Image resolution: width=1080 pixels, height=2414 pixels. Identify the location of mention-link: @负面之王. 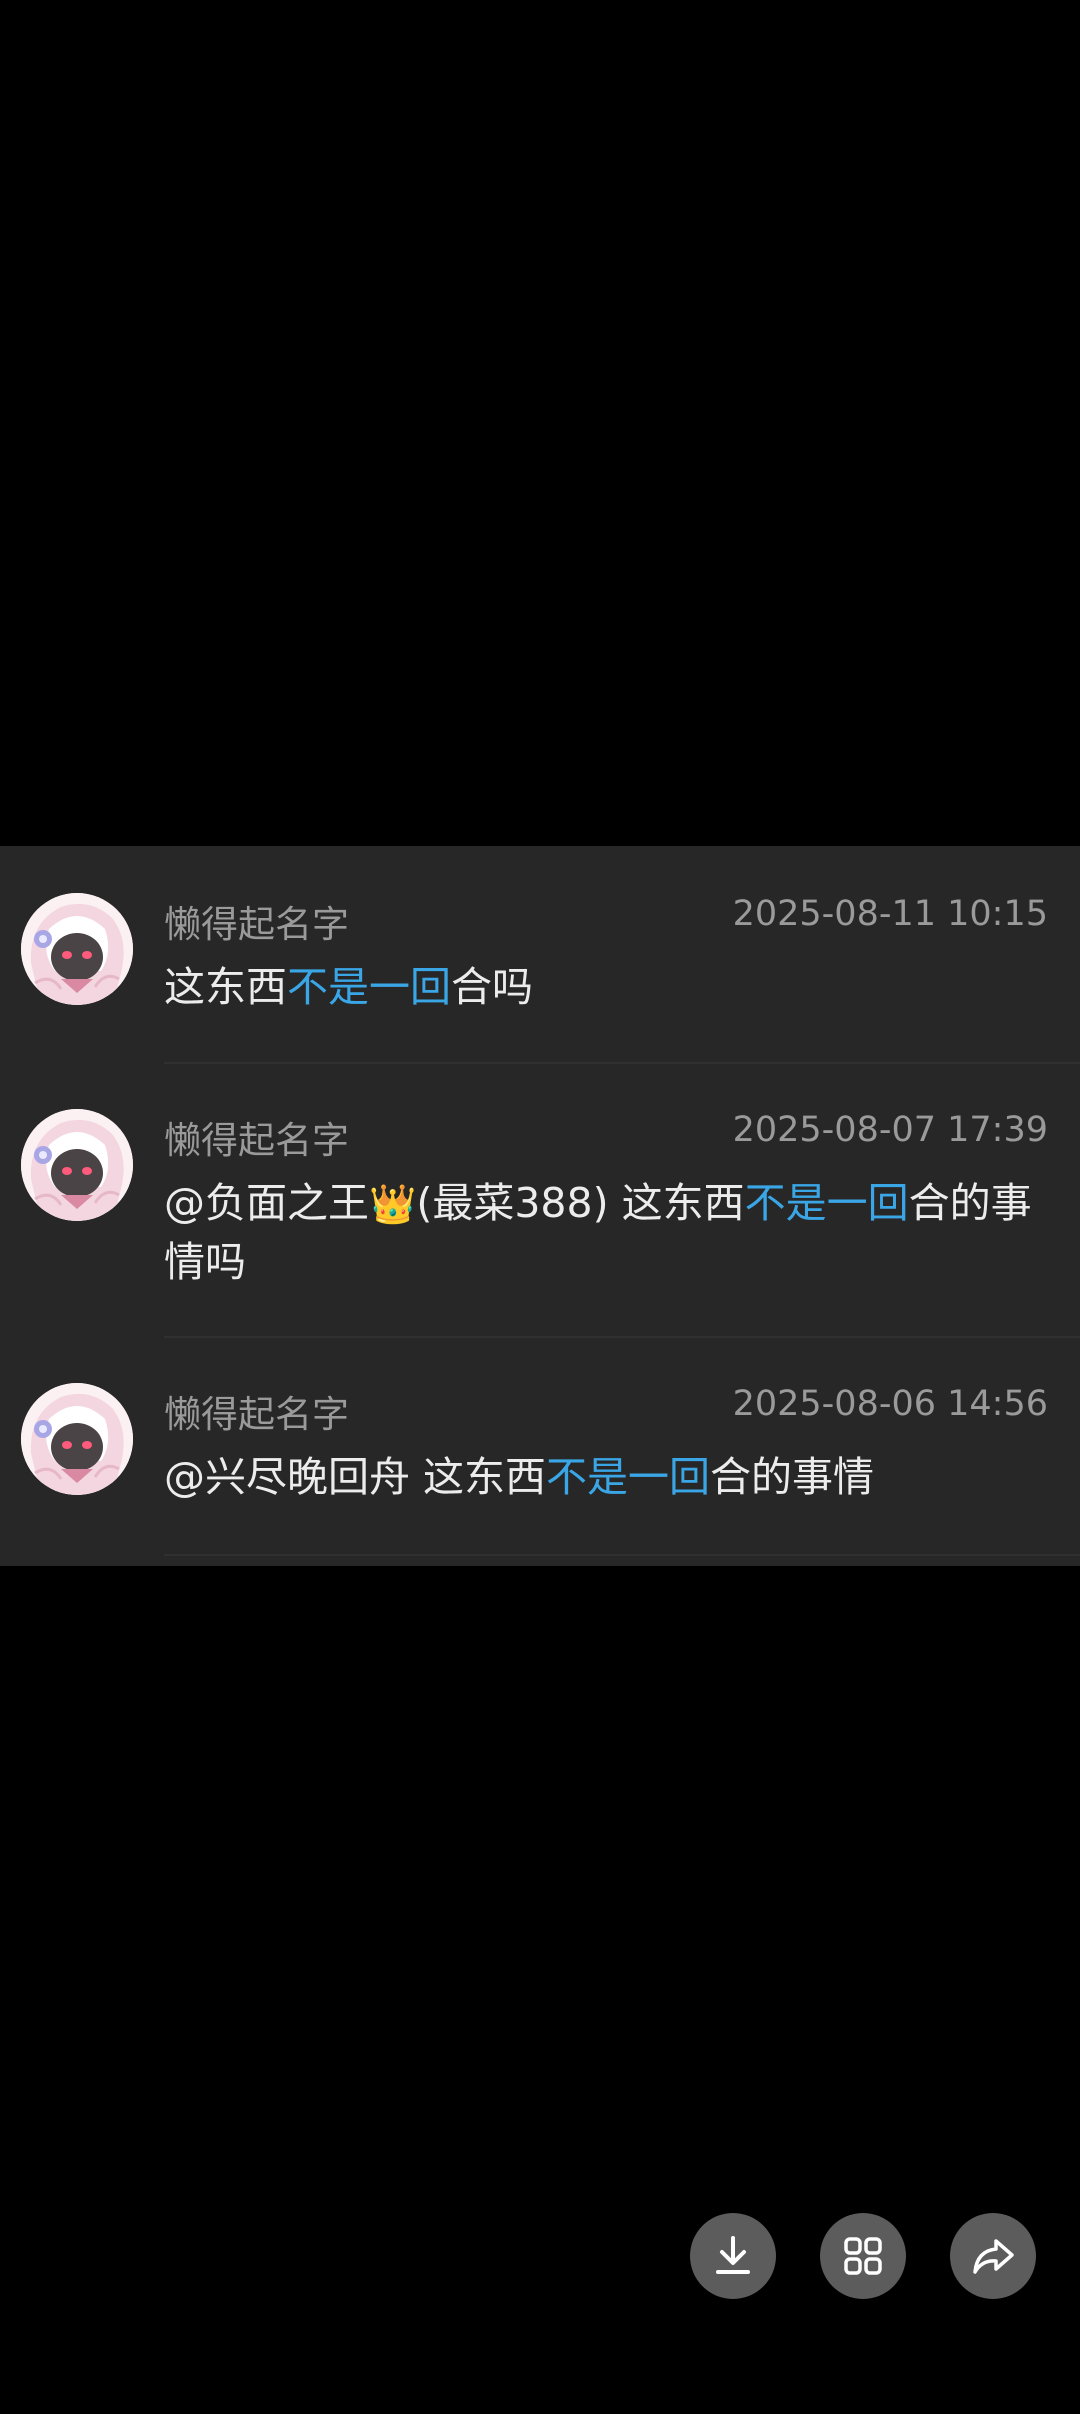
(266, 1203).